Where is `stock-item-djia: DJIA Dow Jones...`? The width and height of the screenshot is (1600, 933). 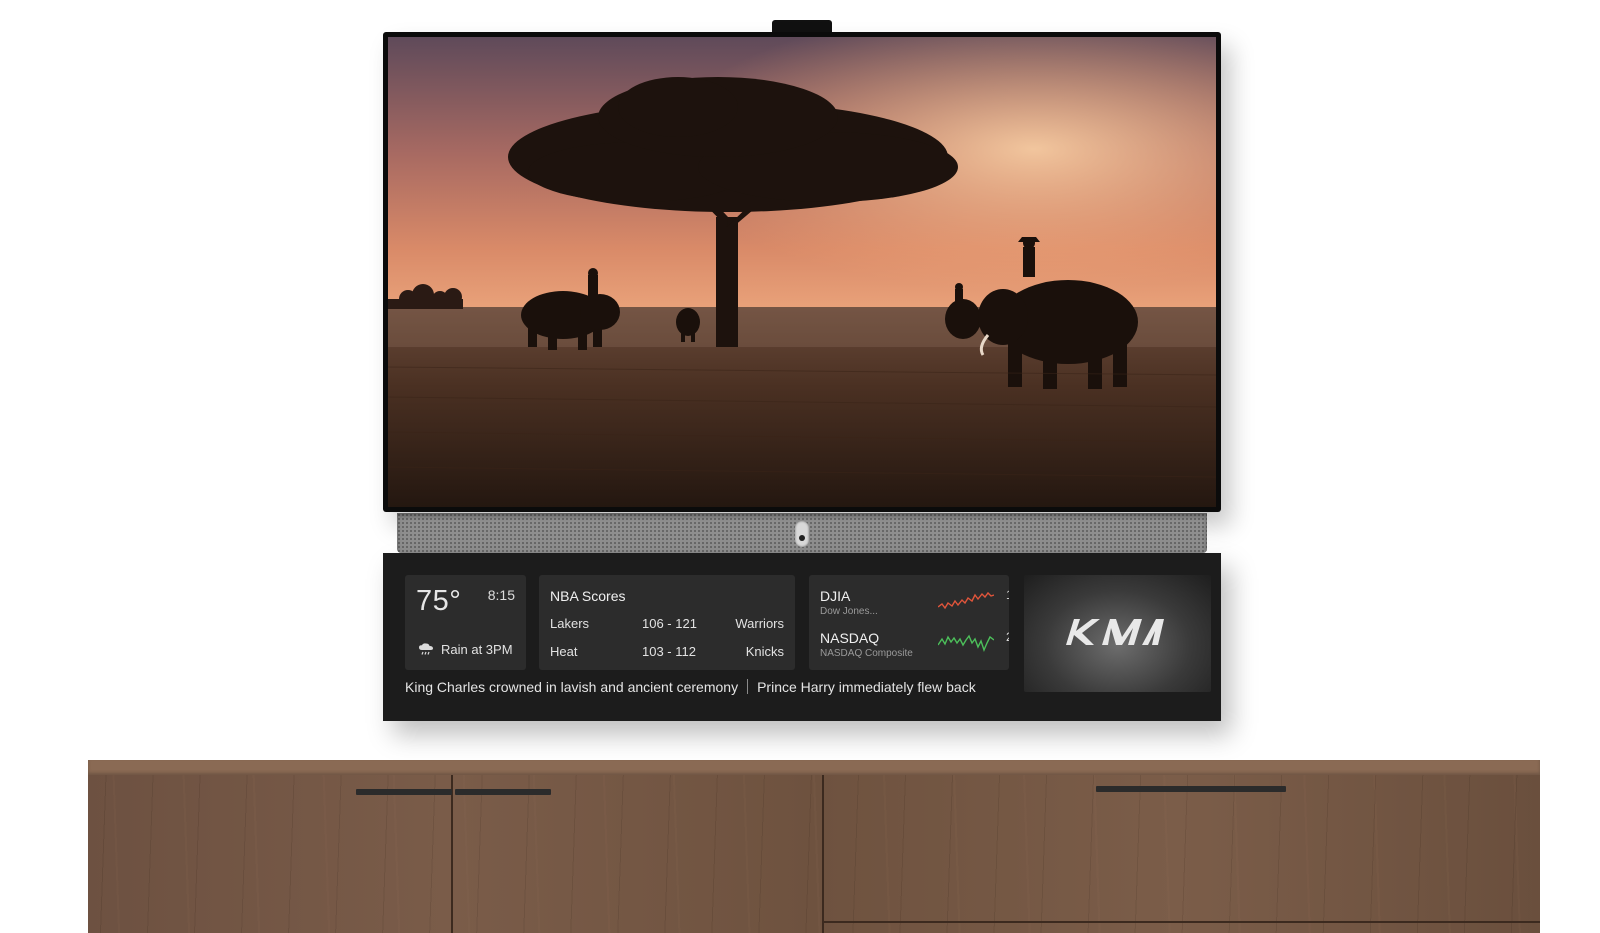
stock-item-djia: DJIA Dow Jones... is located at coordinates (849, 602).